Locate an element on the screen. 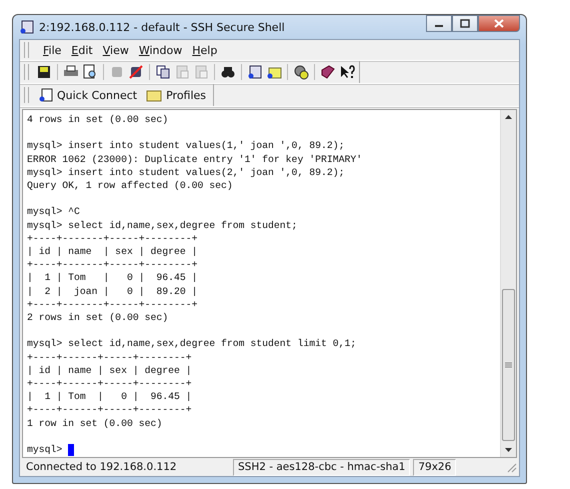  maximize-button is located at coordinates (465, 23).